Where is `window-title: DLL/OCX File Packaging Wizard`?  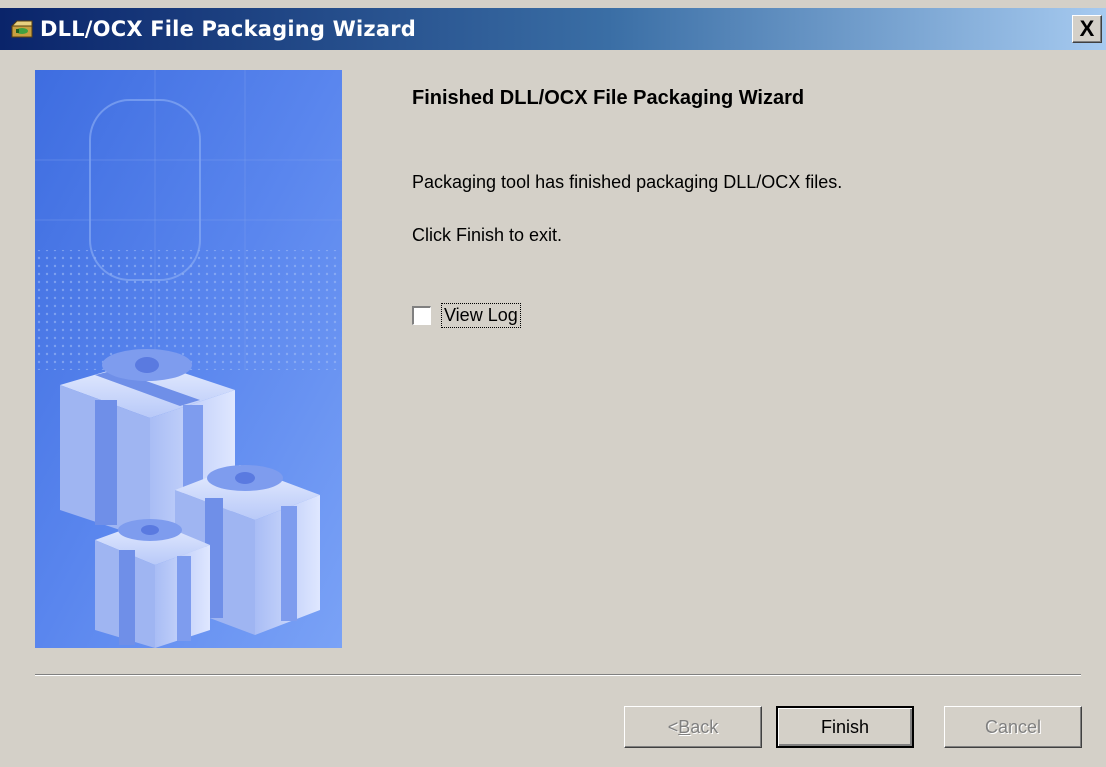 window-title: DLL/OCX File Packaging Wizard is located at coordinates (228, 29).